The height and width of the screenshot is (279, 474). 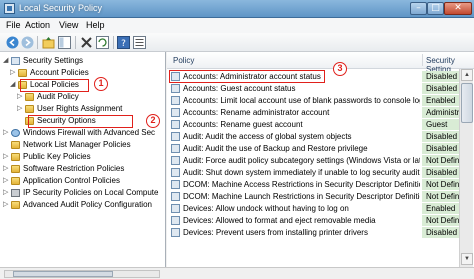 What do you see at coordinates (12, 42) in the screenshot?
I see `back-icon` at bounding box center [12, 42].